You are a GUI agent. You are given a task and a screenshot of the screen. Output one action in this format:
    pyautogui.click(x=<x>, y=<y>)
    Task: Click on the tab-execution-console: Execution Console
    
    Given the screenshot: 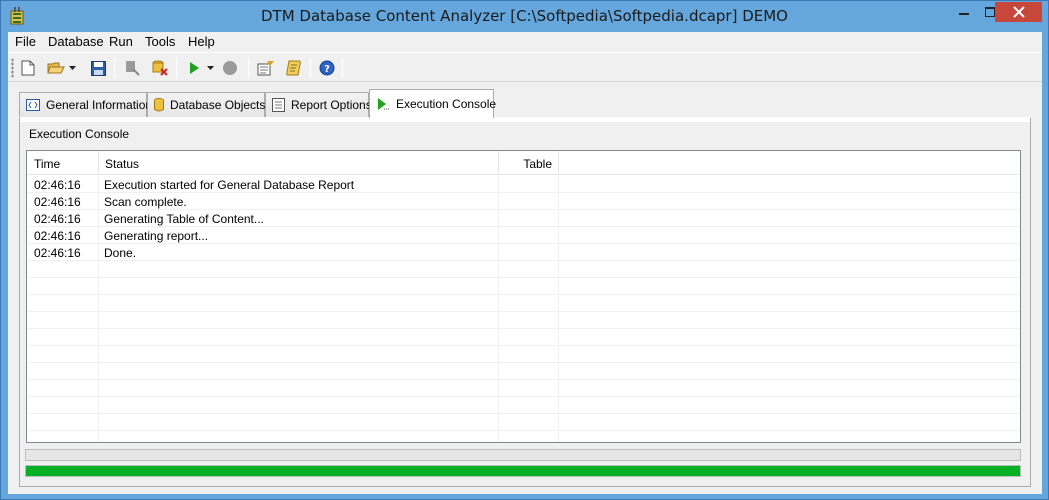 What is the action you would take?
    pyautogui.click(x=433, y=103)
    